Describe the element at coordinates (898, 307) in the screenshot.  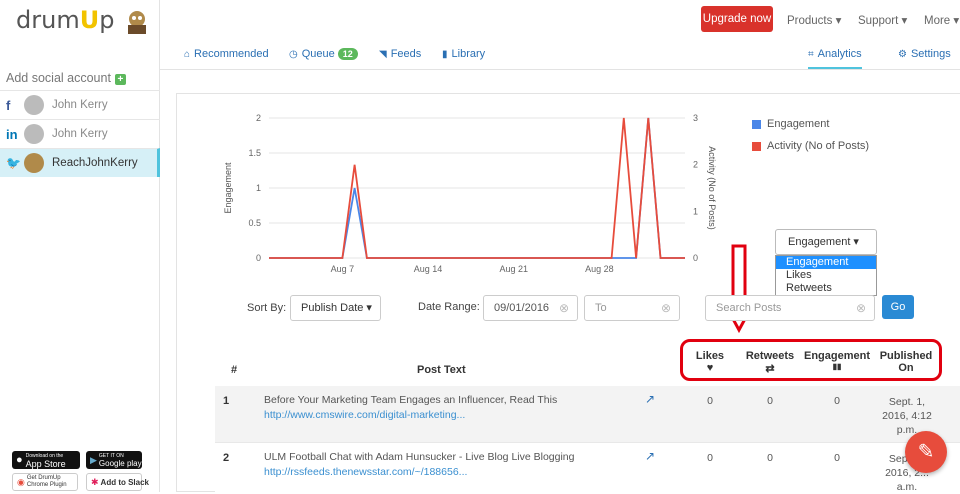
I see `go-button: Go` at that location.